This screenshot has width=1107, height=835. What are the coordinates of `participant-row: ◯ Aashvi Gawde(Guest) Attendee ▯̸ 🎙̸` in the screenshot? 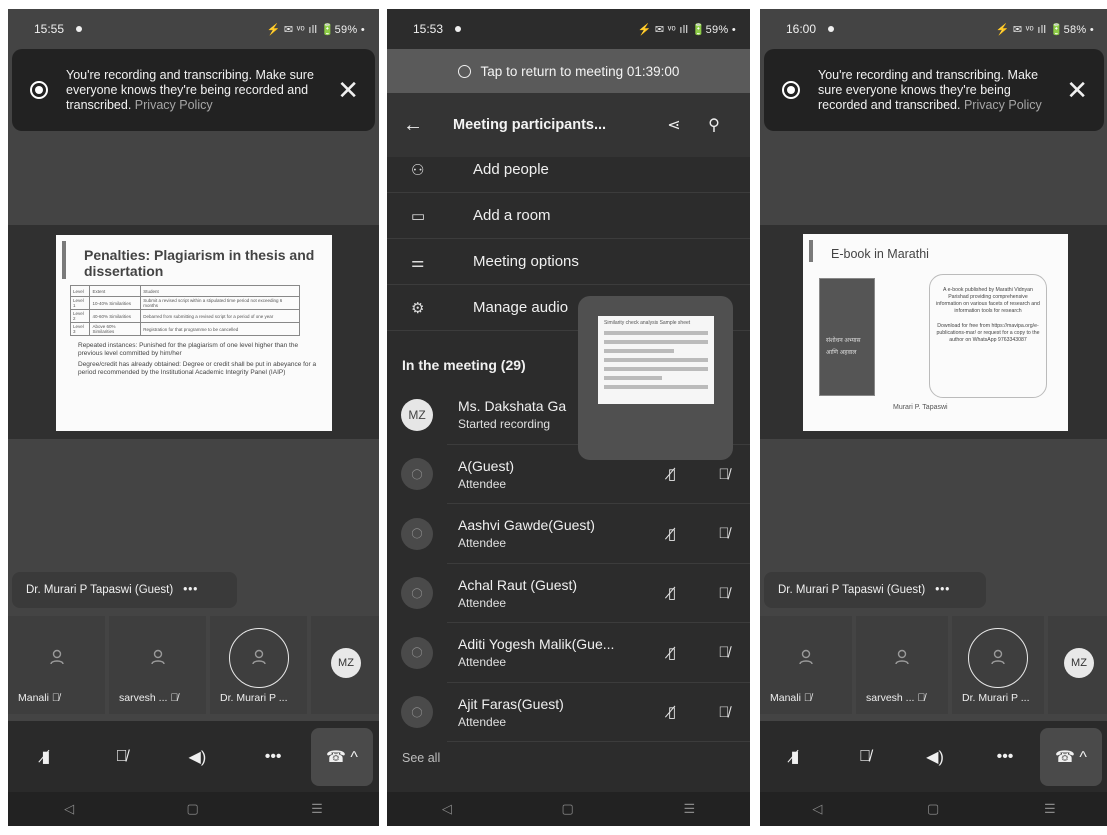 It's located at (568, 534).